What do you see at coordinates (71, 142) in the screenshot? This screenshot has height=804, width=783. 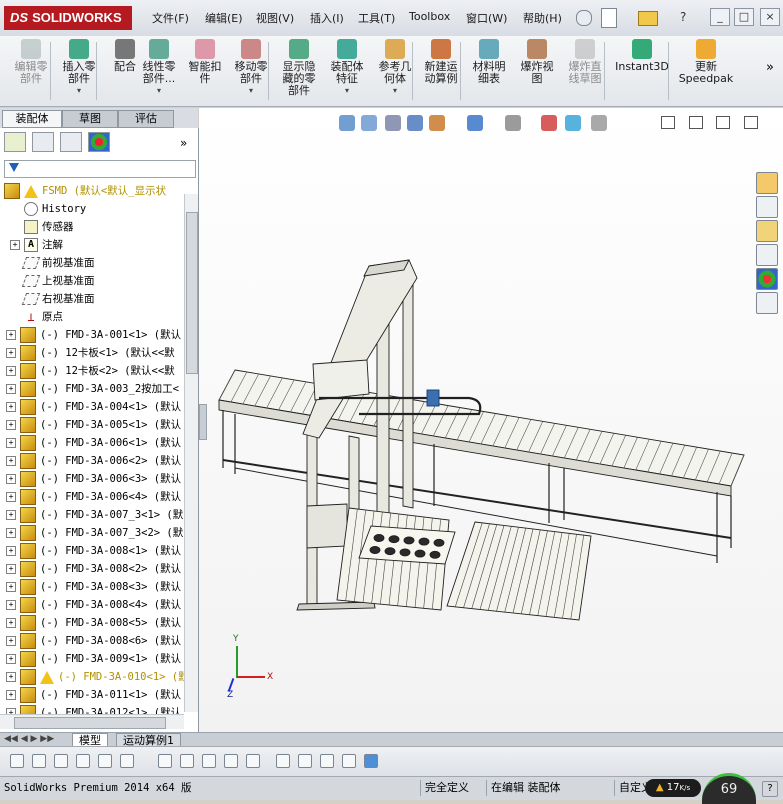 I see `configuration-manager-tab-button` at bounding box center [71, 142].